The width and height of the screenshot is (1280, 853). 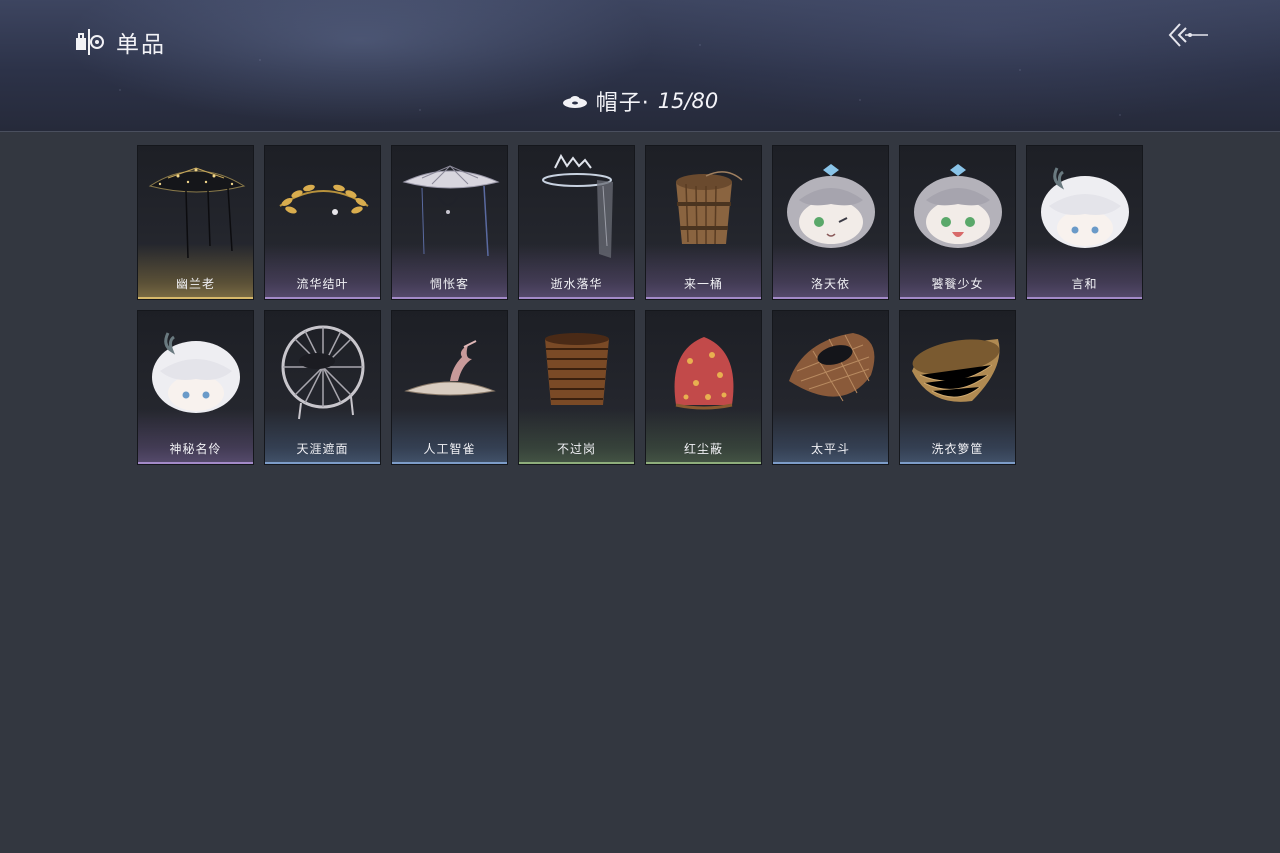 What do you see at coordinates (195, 449) in the screenshot?
I see `item-name: 神秘名伶` at bounding box center [195, 449].